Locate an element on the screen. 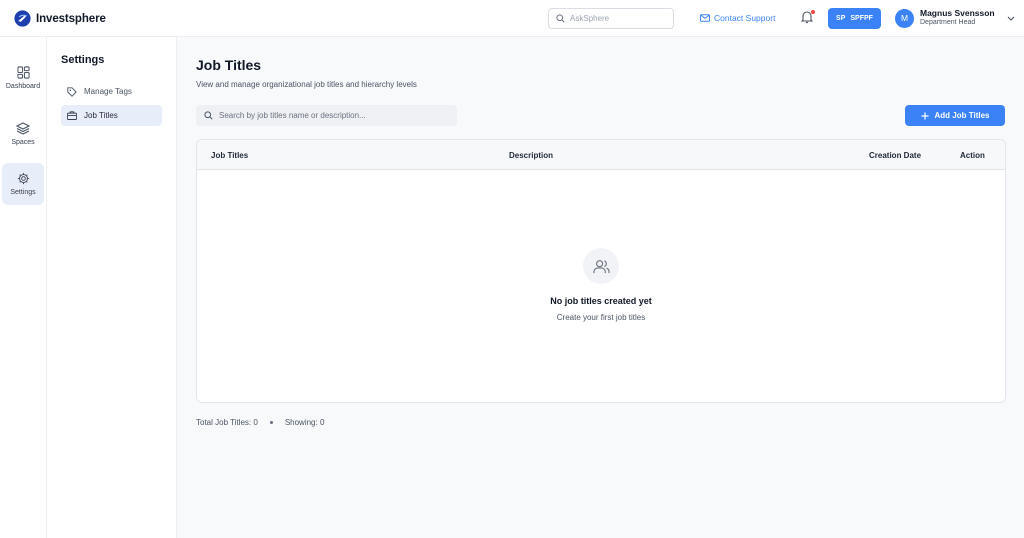 The height and width of the screenshot is (538, 1024). space-switcher-button: SP SPFPF is located at coordinates (854, 18).